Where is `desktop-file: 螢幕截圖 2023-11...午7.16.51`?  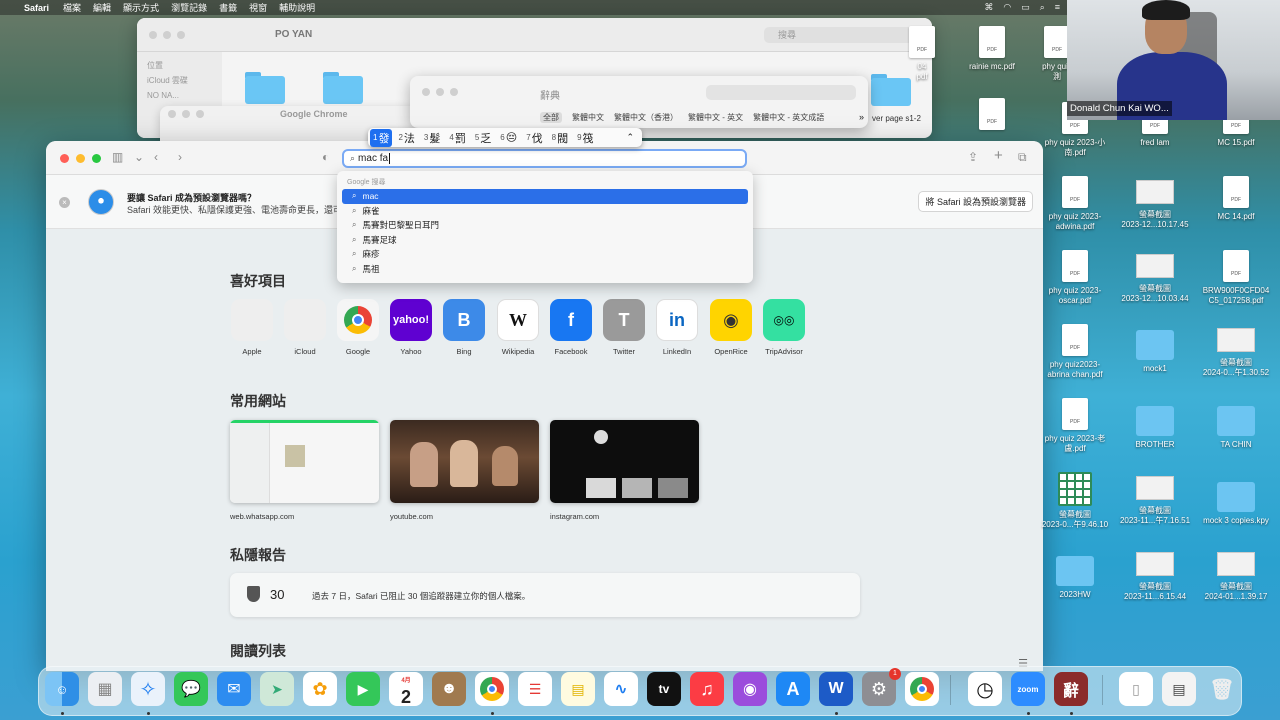 desktop-file: 螢幕截圖 2023-11...午7.16.51 is located at coordinates (1155, 499).